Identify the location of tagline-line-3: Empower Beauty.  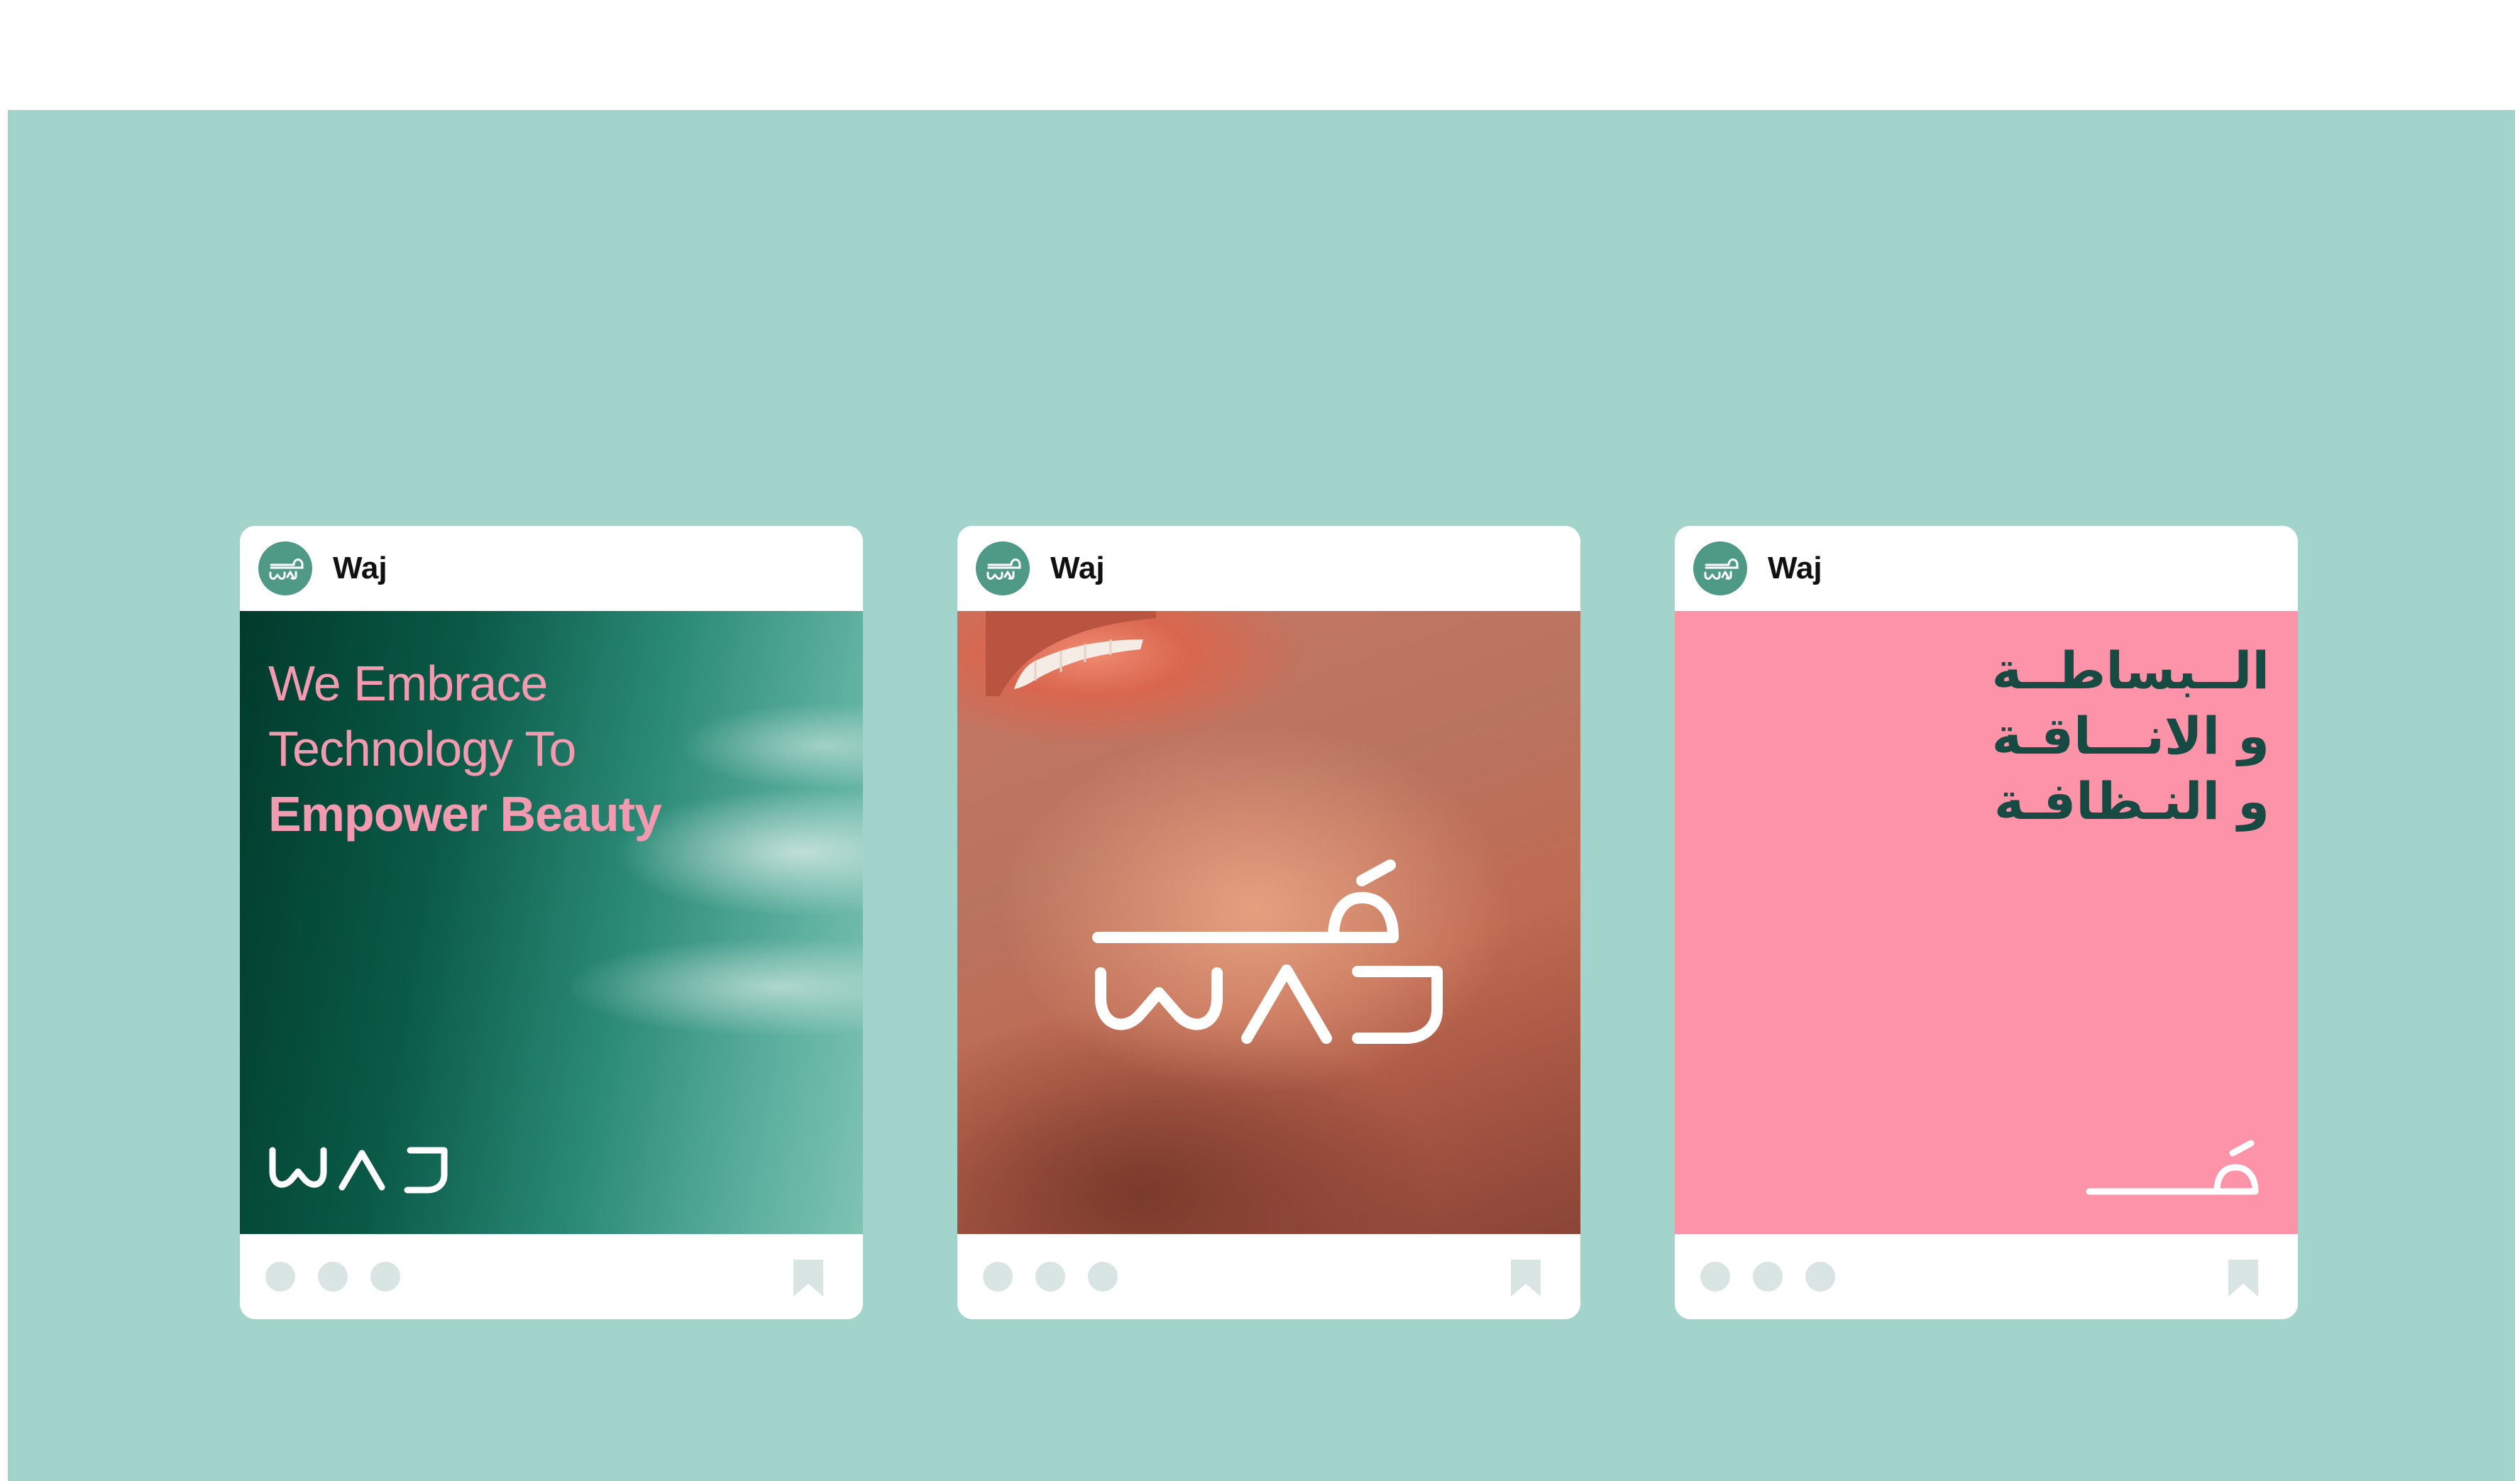
(465, 814).